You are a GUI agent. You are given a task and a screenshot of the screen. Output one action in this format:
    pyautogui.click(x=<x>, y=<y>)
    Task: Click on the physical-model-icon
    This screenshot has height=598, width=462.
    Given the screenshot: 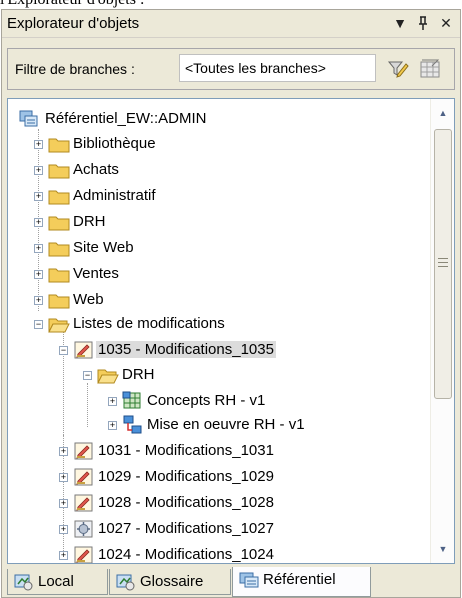 What is the action you would take?
    pyautogui.click(x=133, y=425)
    